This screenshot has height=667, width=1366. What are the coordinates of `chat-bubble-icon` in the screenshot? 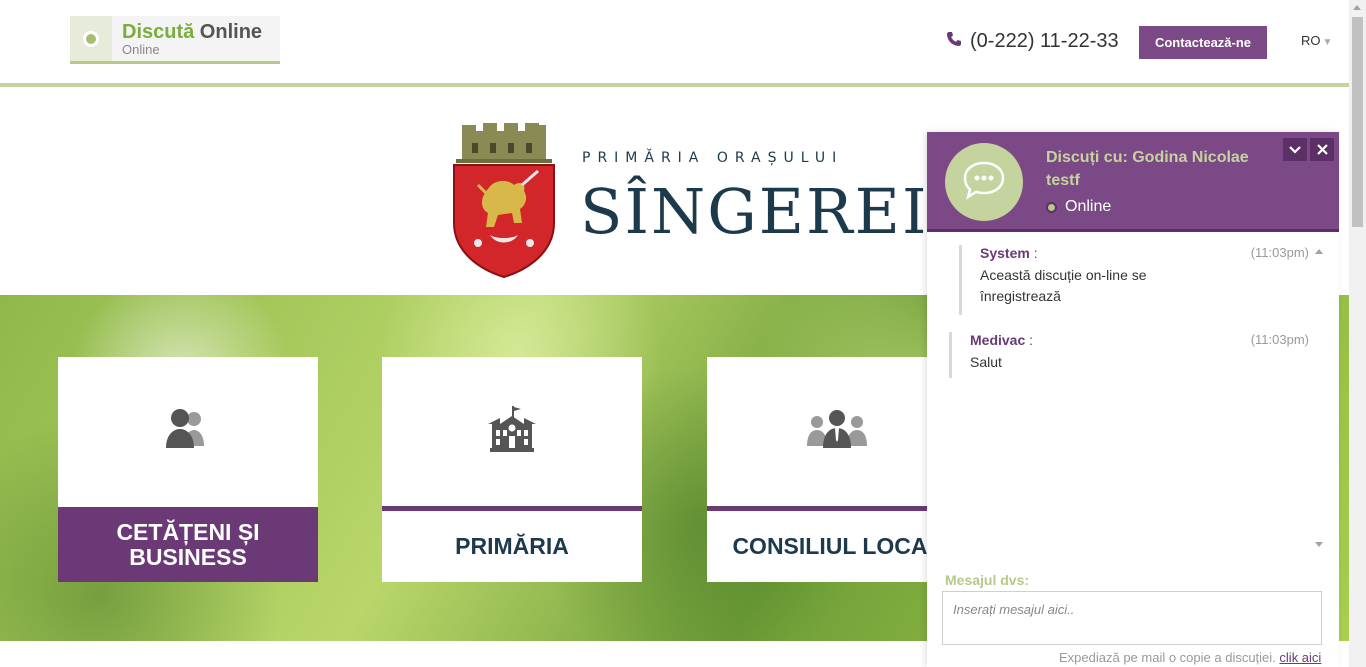 It's located at (984, 182).